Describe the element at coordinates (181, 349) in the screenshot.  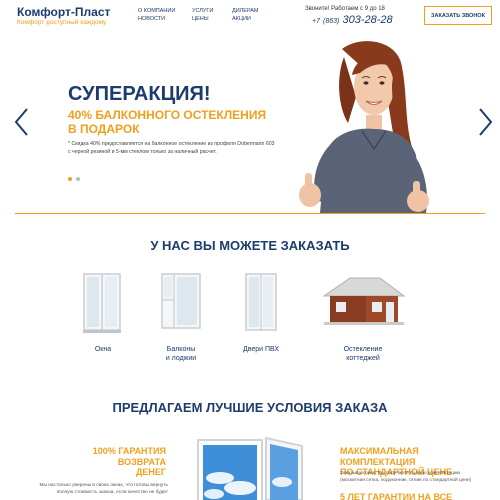
I see `service-balconies-label1: Балконы` at that location.